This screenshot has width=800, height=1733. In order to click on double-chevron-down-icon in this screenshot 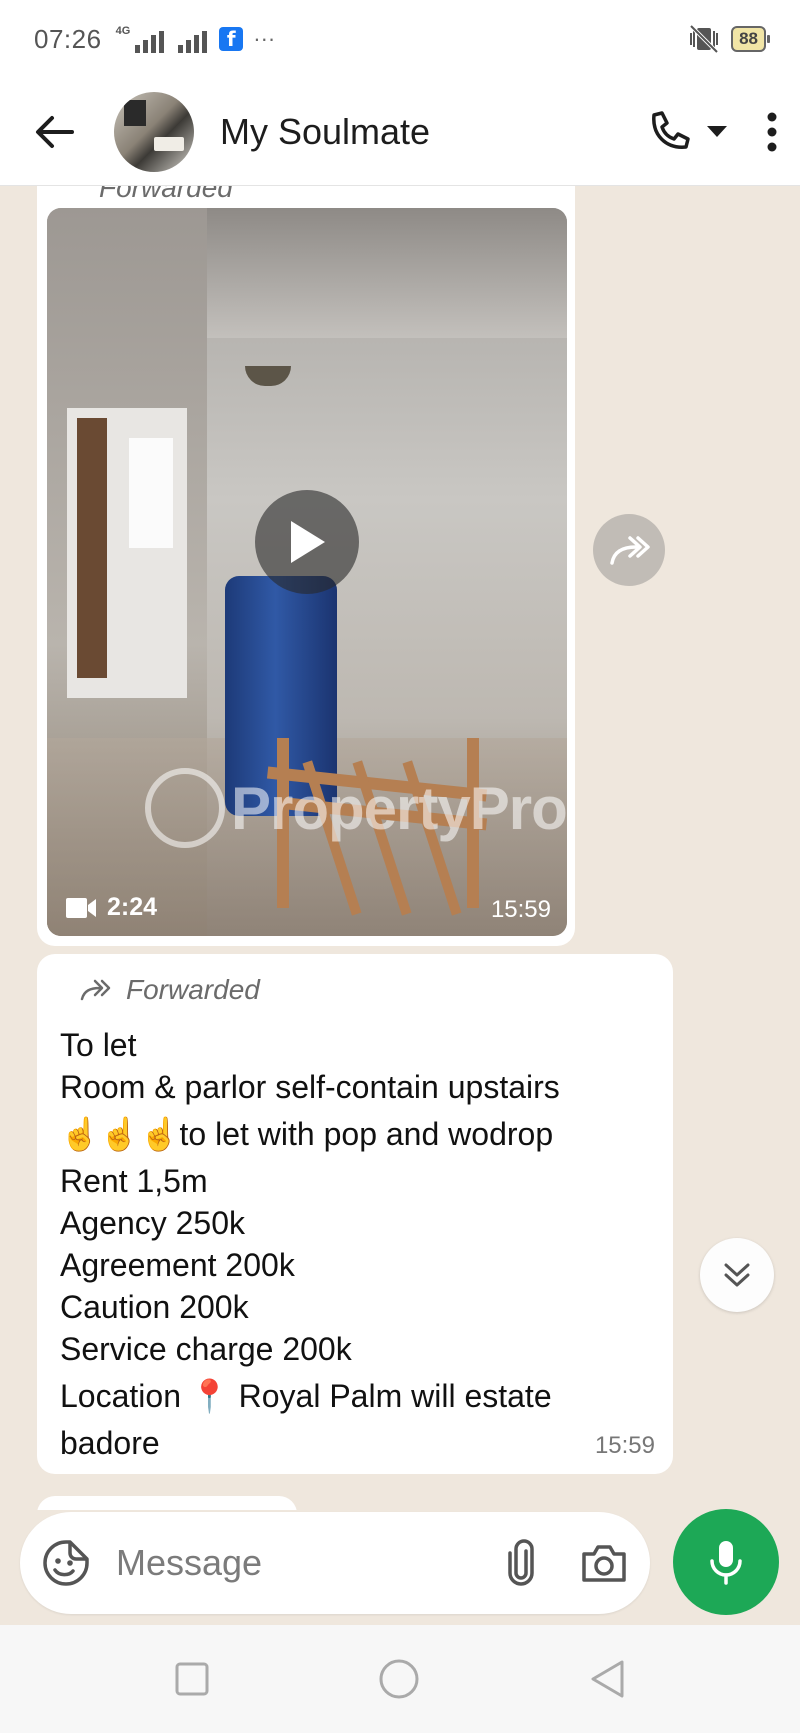, I will do `click(737, 1275)`.